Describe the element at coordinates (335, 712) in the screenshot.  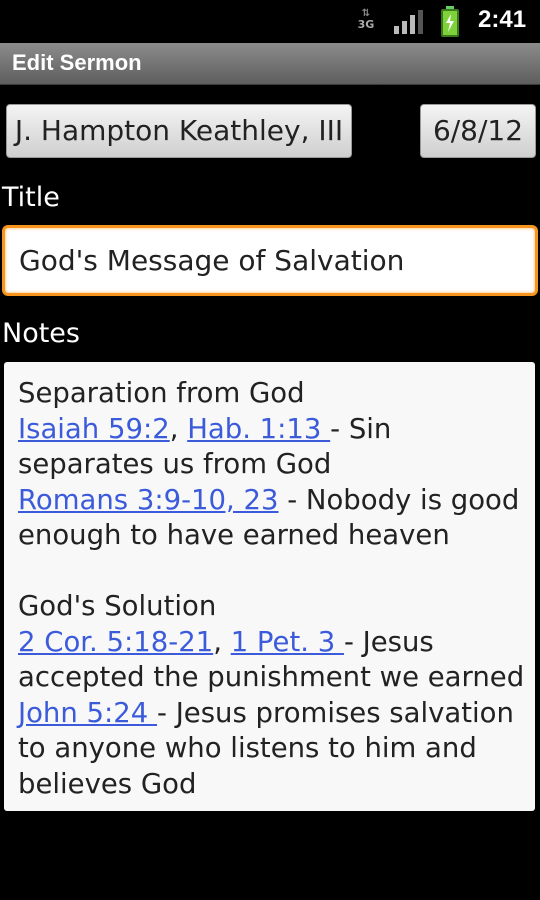
I see `notes-text: - Jesus promises salvation` at that location.